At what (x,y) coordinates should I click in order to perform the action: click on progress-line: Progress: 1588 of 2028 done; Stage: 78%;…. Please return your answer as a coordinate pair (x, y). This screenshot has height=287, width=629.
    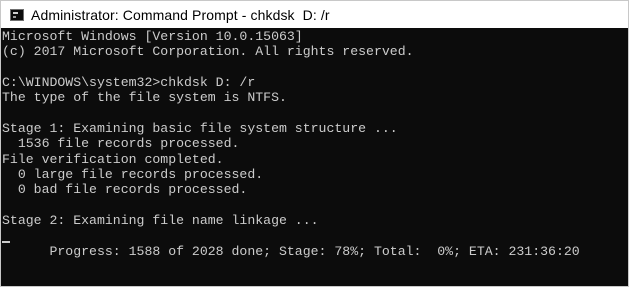
    Looking at the image, I should click on (314, 243).